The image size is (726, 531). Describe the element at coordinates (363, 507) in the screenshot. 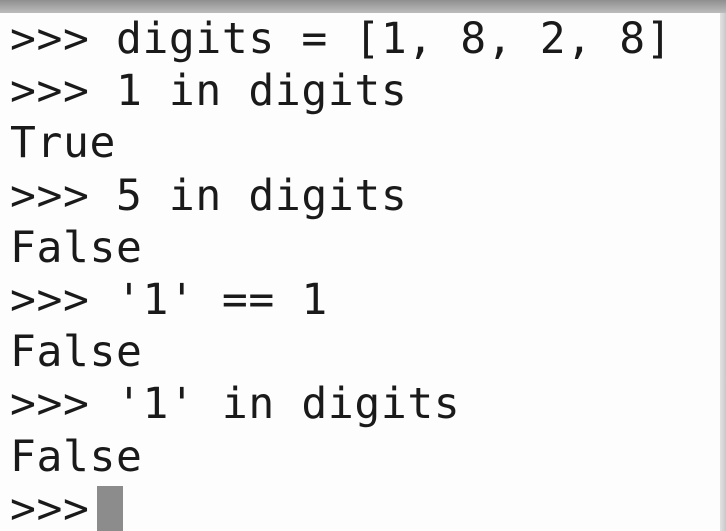

I see `repl-active-prompt-line: >>>` at that location.